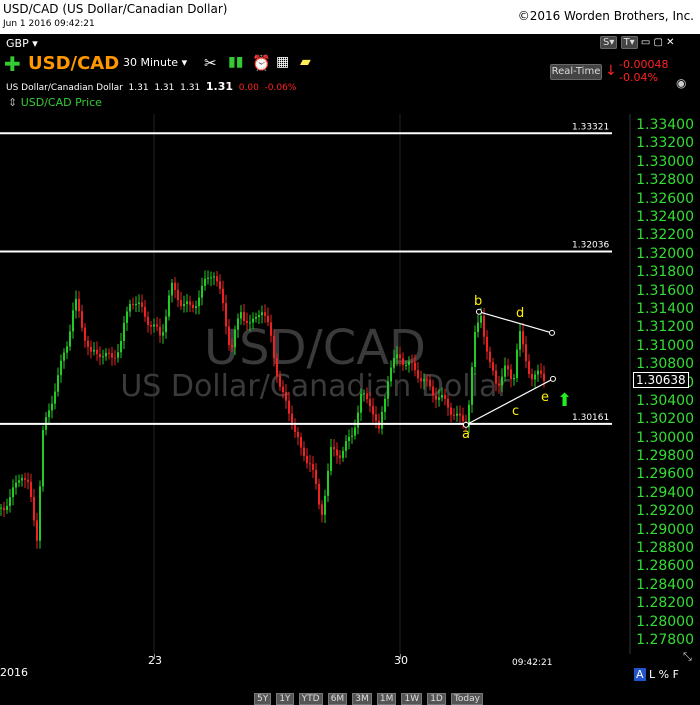 The height and width of the screenshot is (705, 700). Describe the element at coordinates (629, 42) in the screenshot. I see `text-button: T▾` at that location.